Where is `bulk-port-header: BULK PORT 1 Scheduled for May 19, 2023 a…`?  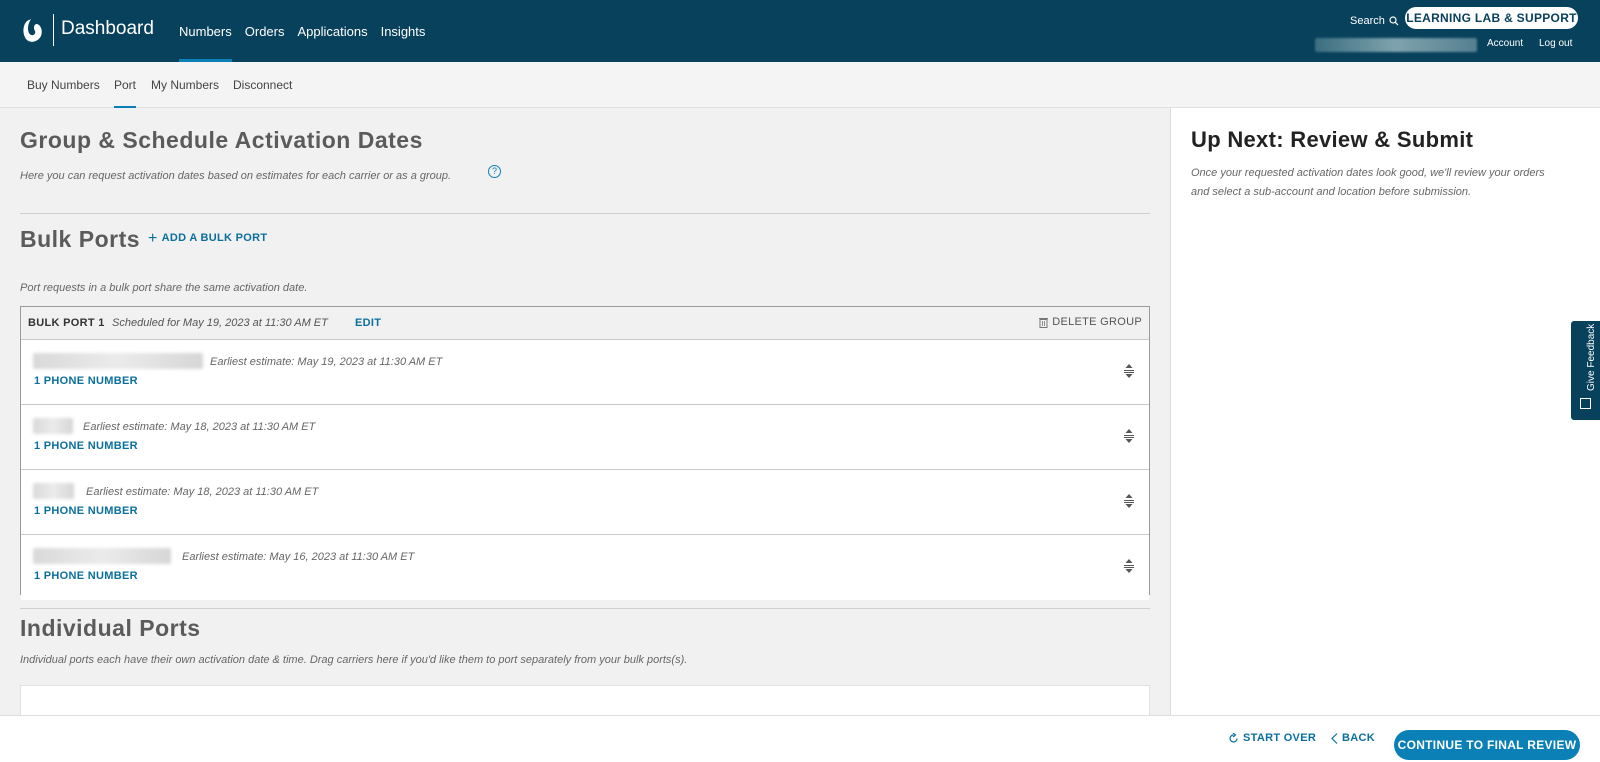 bulk-port-header: BULK PORT 1 Scheduled for May 19, 2023 a… is located at coordinates (585, 323).